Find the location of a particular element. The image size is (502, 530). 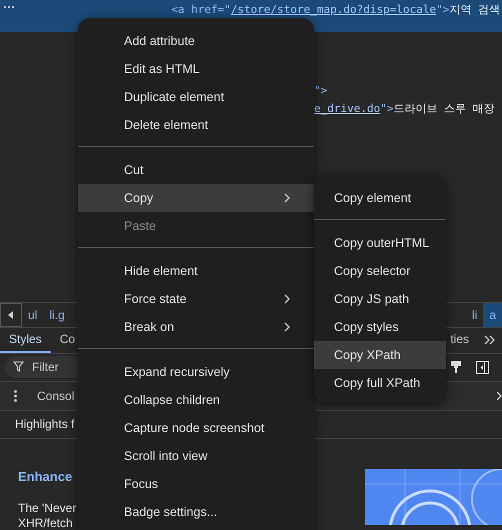

breadcrumb: ul is located at coordinates (33, 314).